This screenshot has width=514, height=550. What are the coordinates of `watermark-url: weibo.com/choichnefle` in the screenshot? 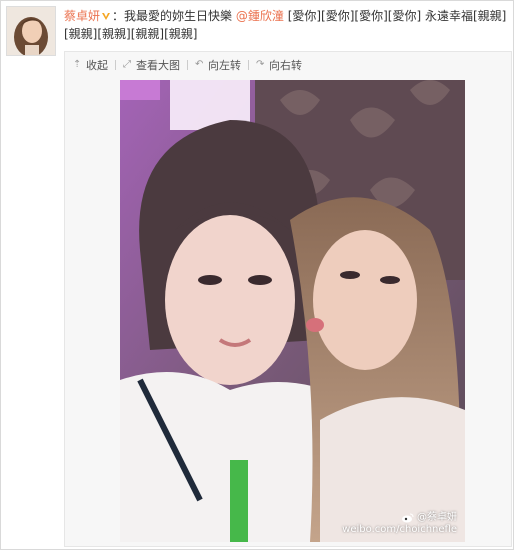 It's located at (399, 529).